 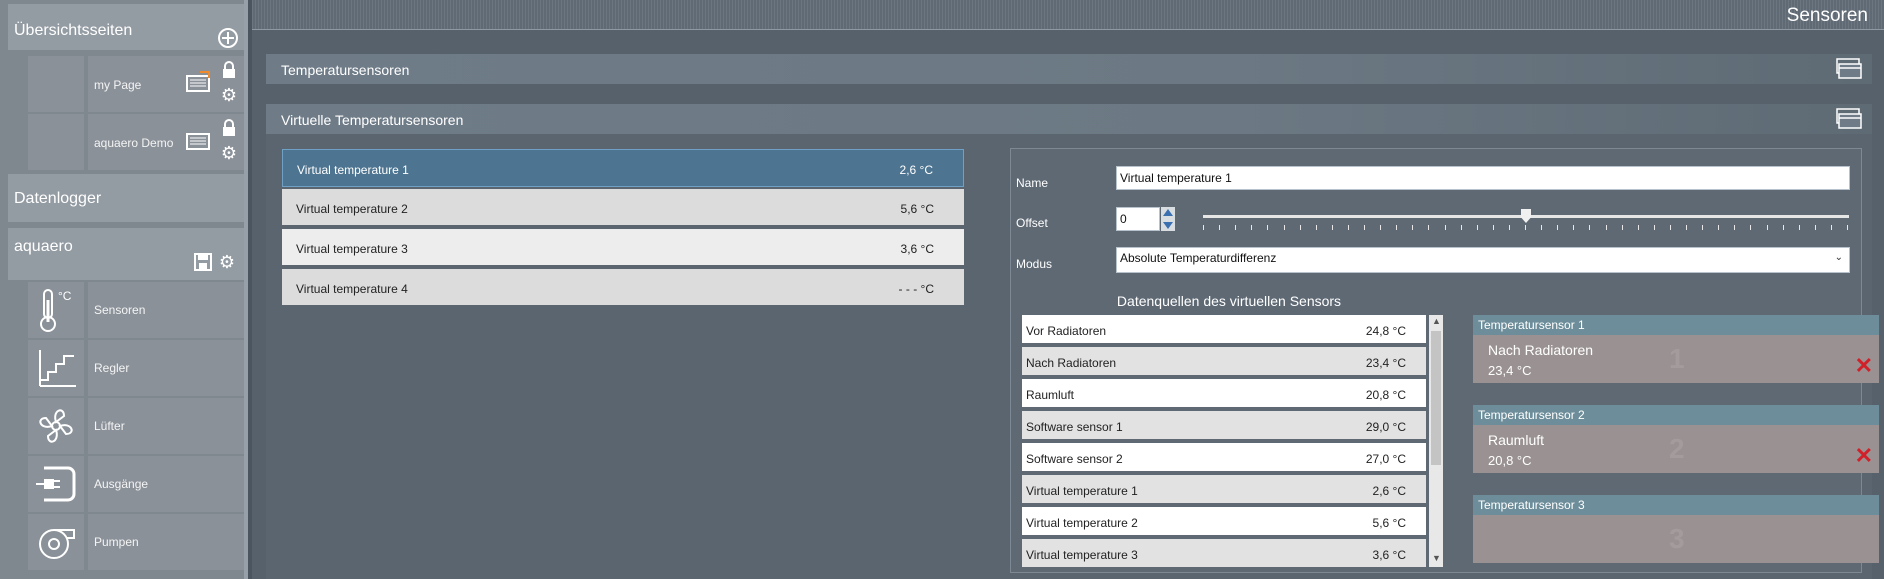 I want to click on source-value: 27,0 °C, so click(x=1385, y=459).